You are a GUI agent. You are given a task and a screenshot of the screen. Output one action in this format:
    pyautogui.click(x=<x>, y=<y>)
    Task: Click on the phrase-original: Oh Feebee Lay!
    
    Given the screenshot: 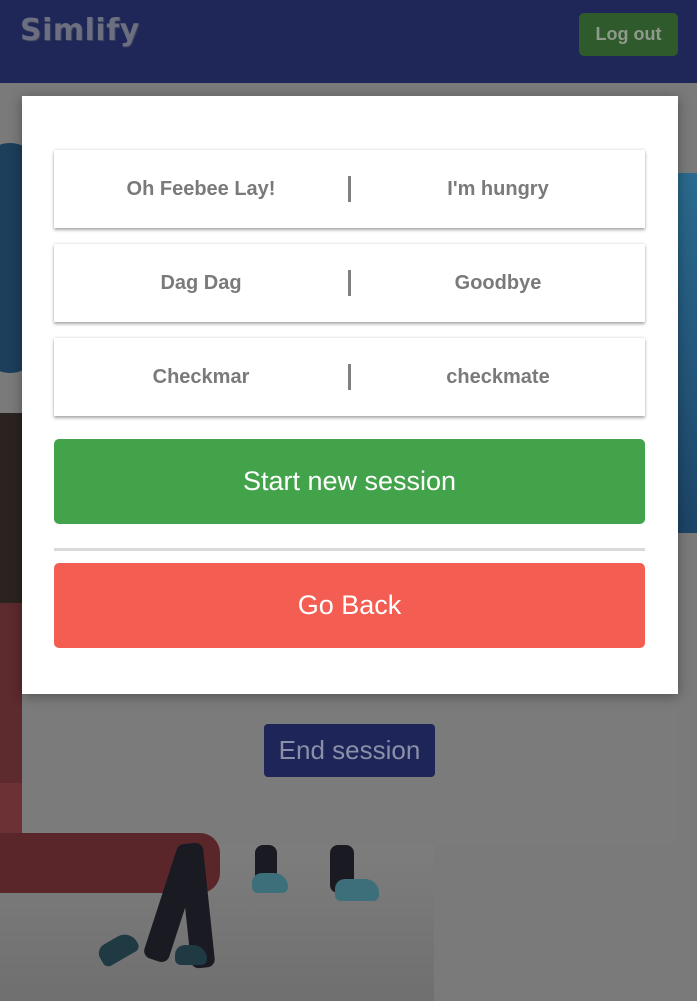 What is the action you would take?
    pyautogui.click(x=201, y=188)
    